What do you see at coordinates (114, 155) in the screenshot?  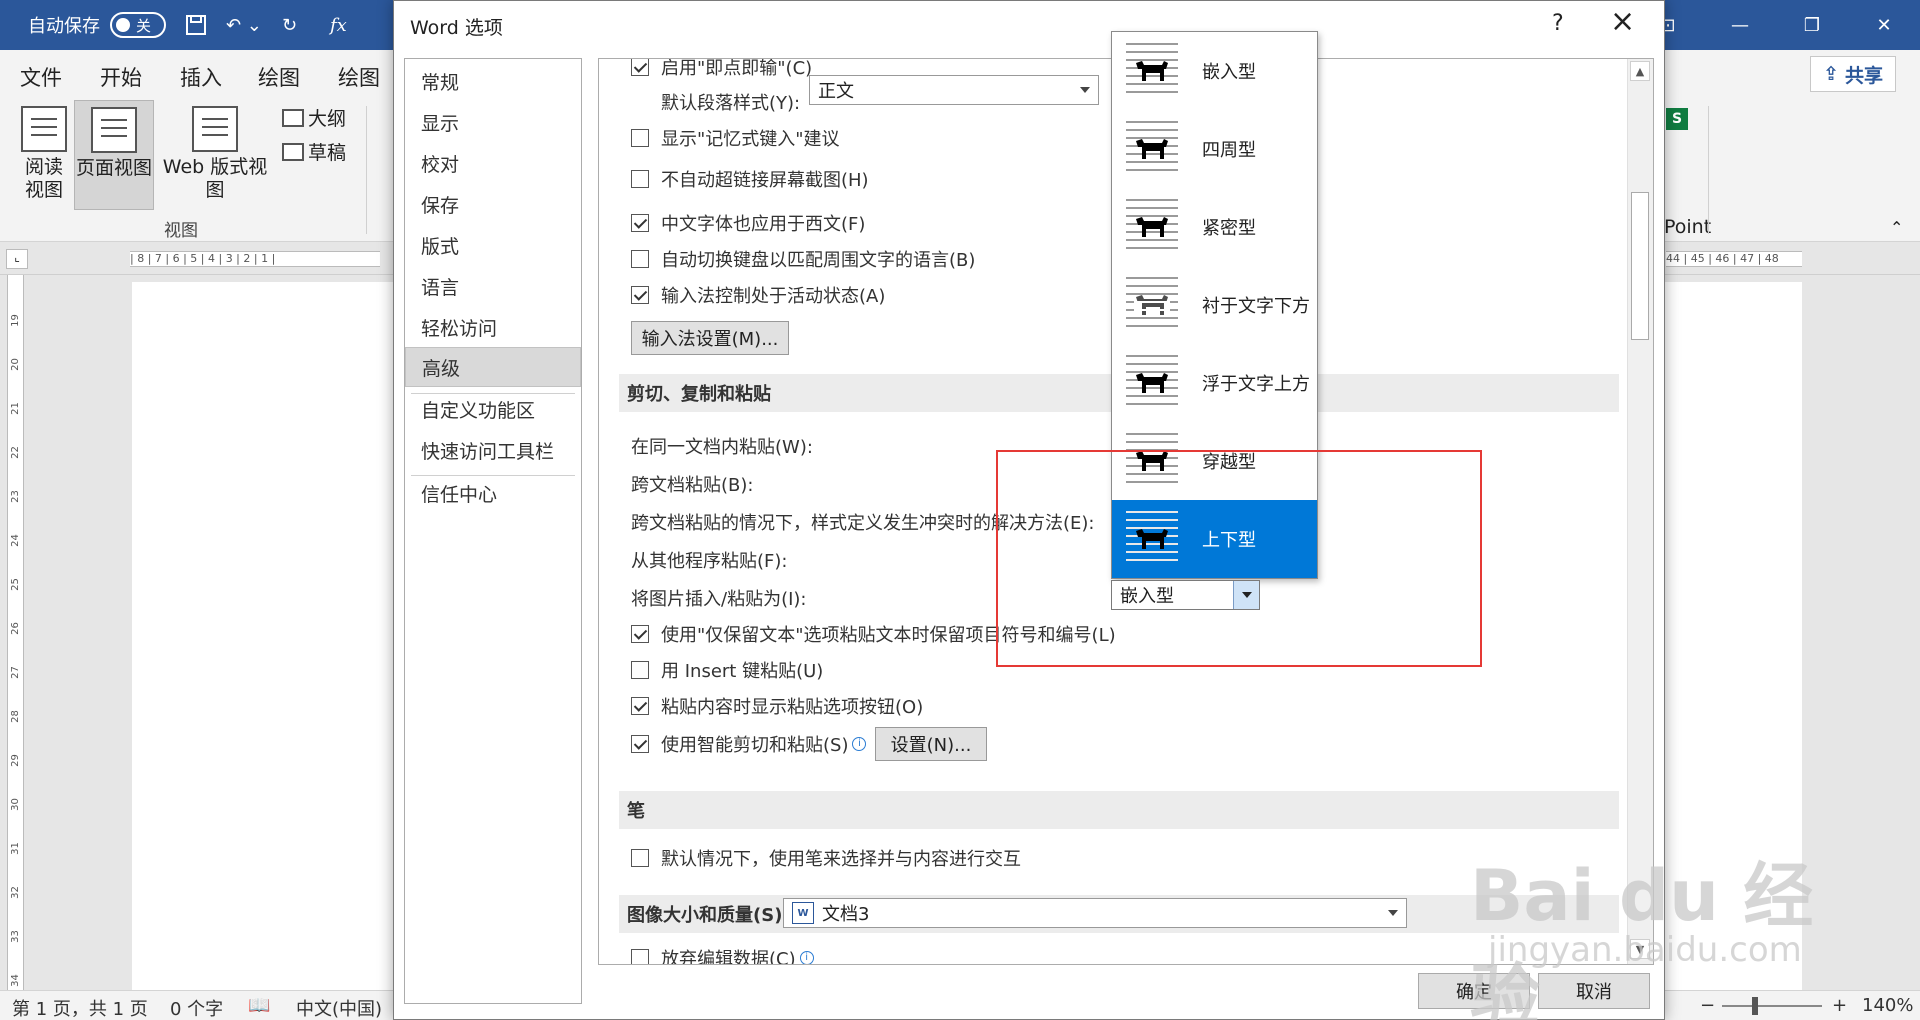 I see `print-layout-button: 页面视图` at bounding box center [114, 155].